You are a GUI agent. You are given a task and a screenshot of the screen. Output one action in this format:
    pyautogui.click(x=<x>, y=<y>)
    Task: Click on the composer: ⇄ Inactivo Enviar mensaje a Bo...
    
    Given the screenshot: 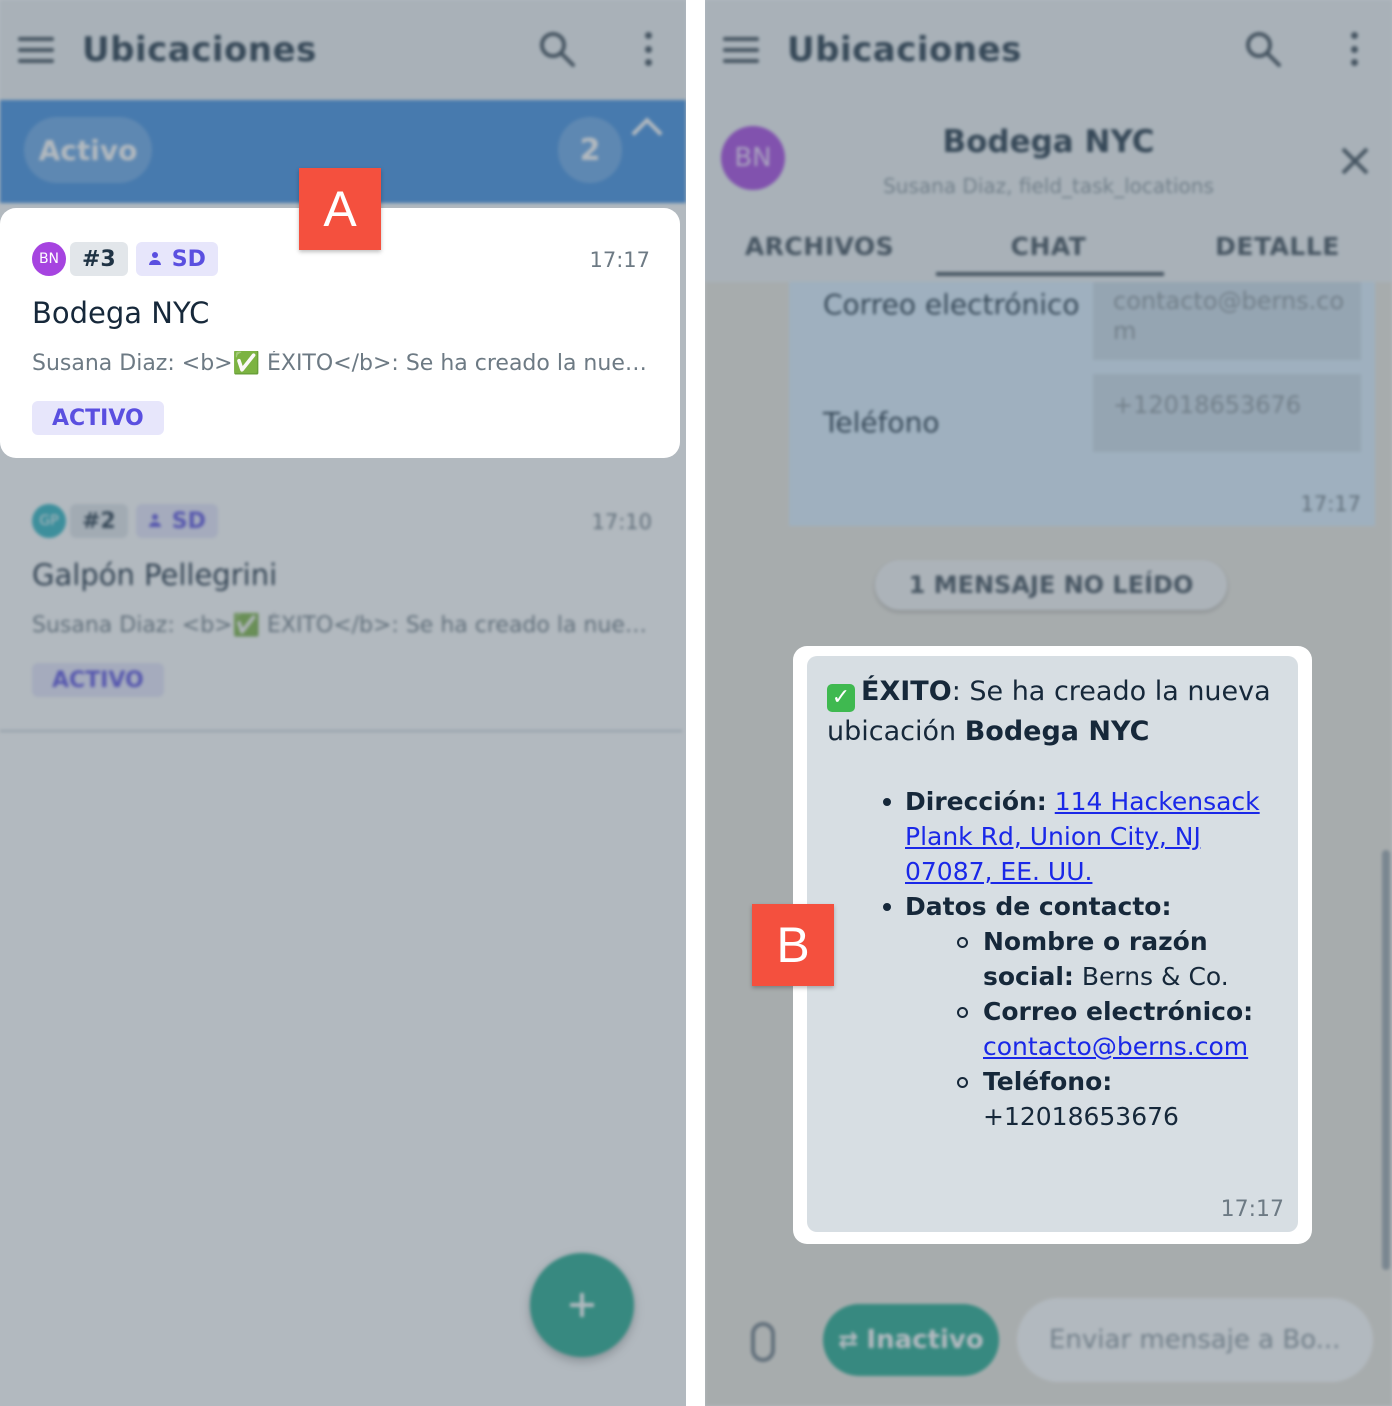 What is the action you would take?
    pyautogui.click(x=1048, y=1340)
    